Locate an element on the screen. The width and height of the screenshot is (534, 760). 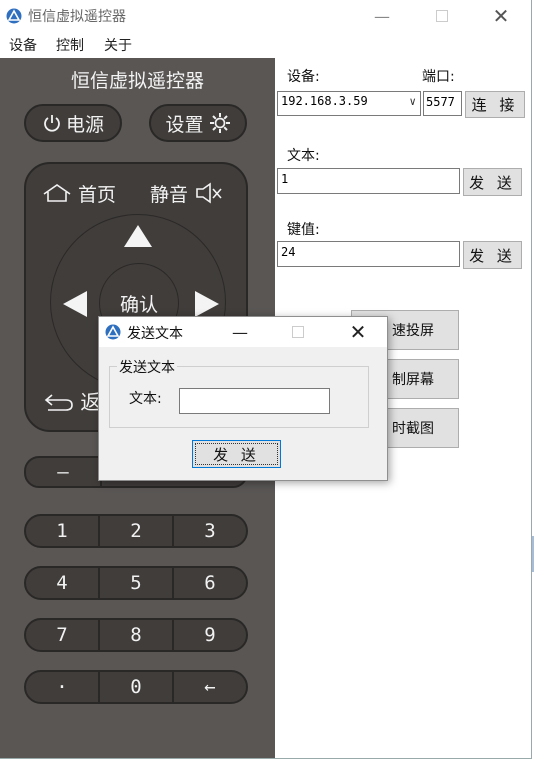
settings-button: 设置 is located at coordinates (198, 123).